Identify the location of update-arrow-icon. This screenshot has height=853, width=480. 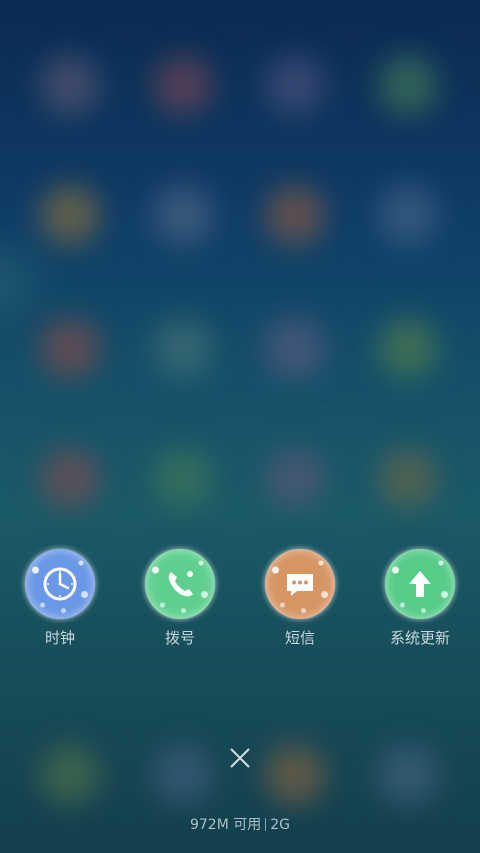
(420, 584).